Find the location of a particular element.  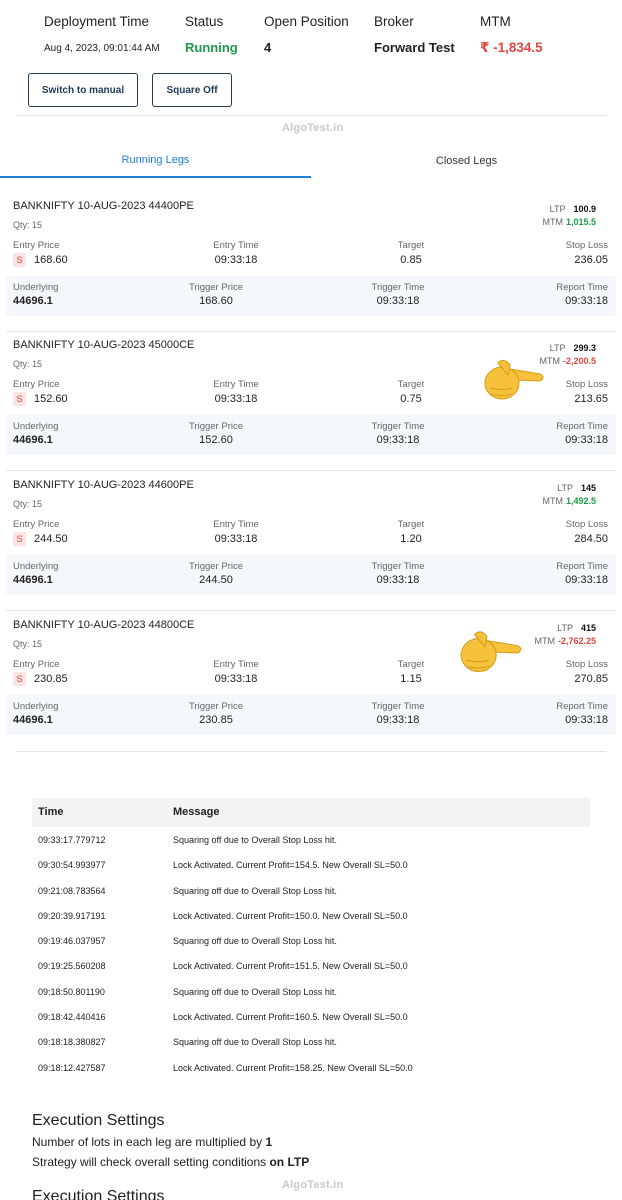

leg-symbol: BANKNIFTY 10-AUG-2023 44400PE is located at coordinates (103, 206).